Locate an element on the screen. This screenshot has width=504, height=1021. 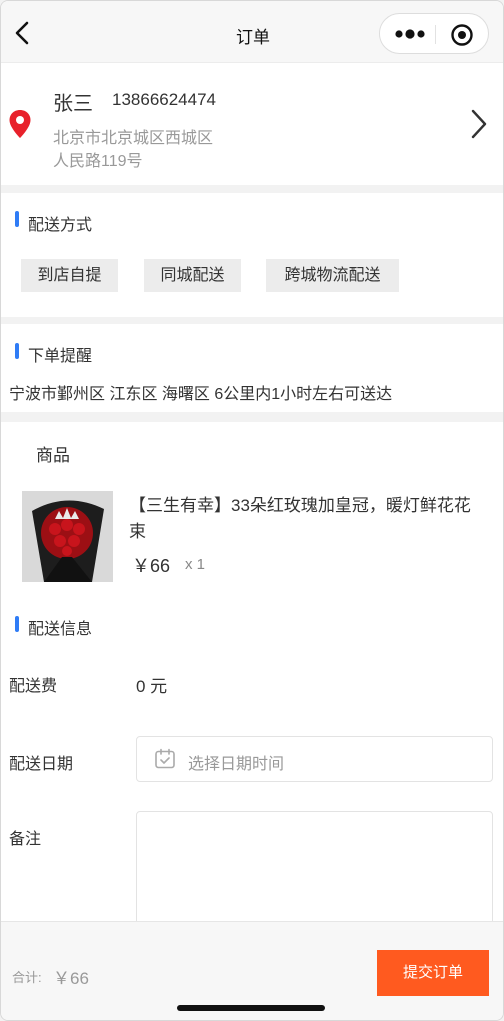
product-image is located at coordinates (67, 536).